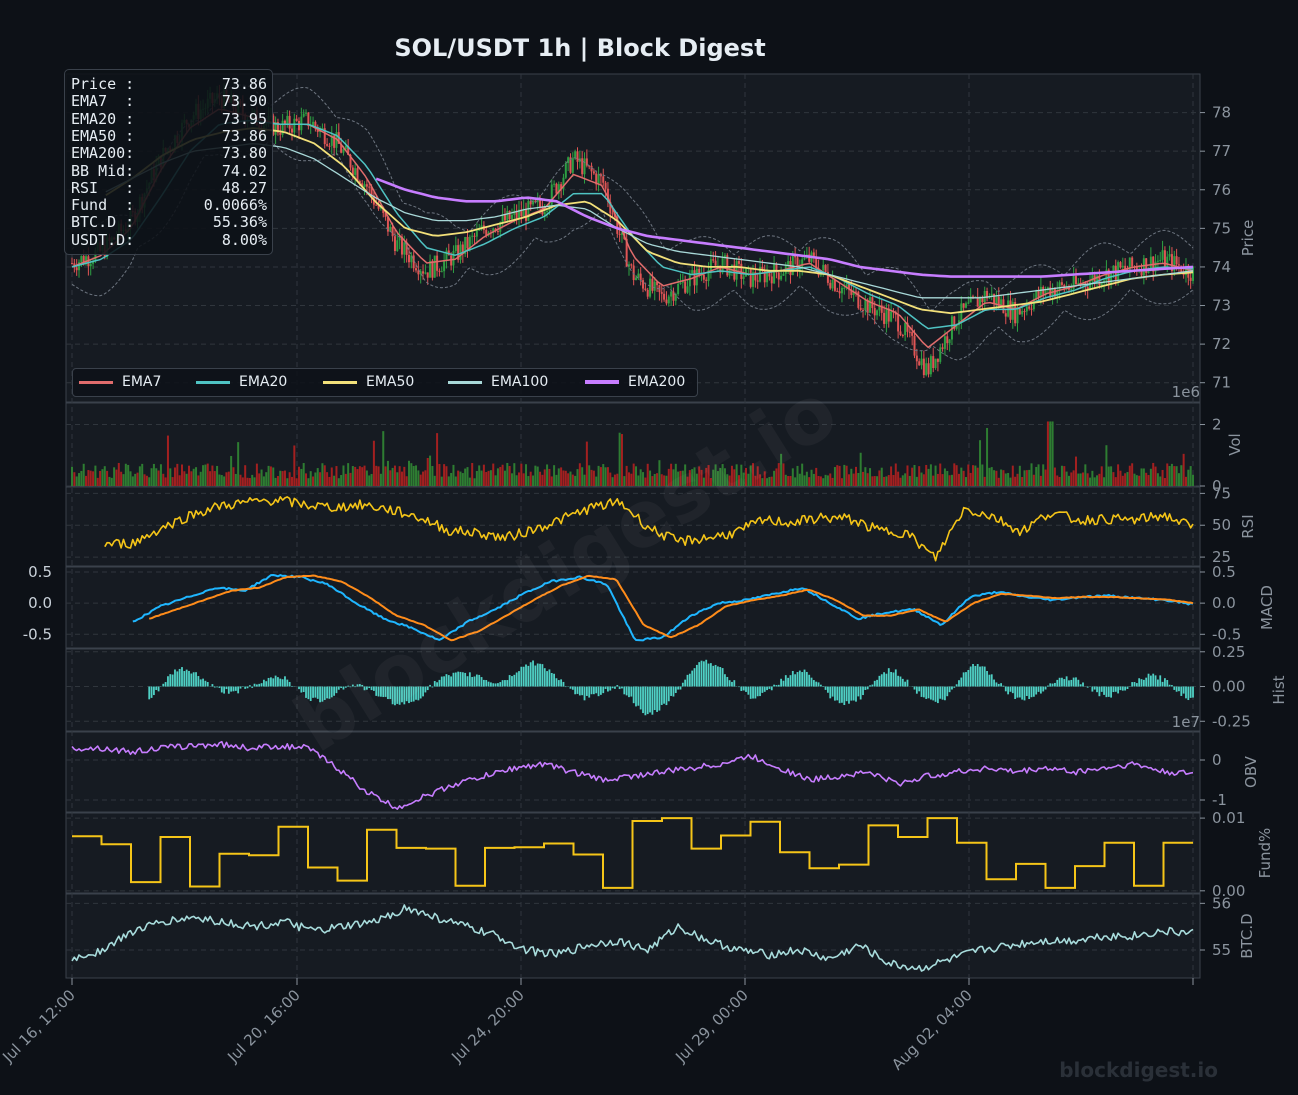 This screenshot has width=1298, height=1095. I want to click on info-label: Price :, so click(103, 84).